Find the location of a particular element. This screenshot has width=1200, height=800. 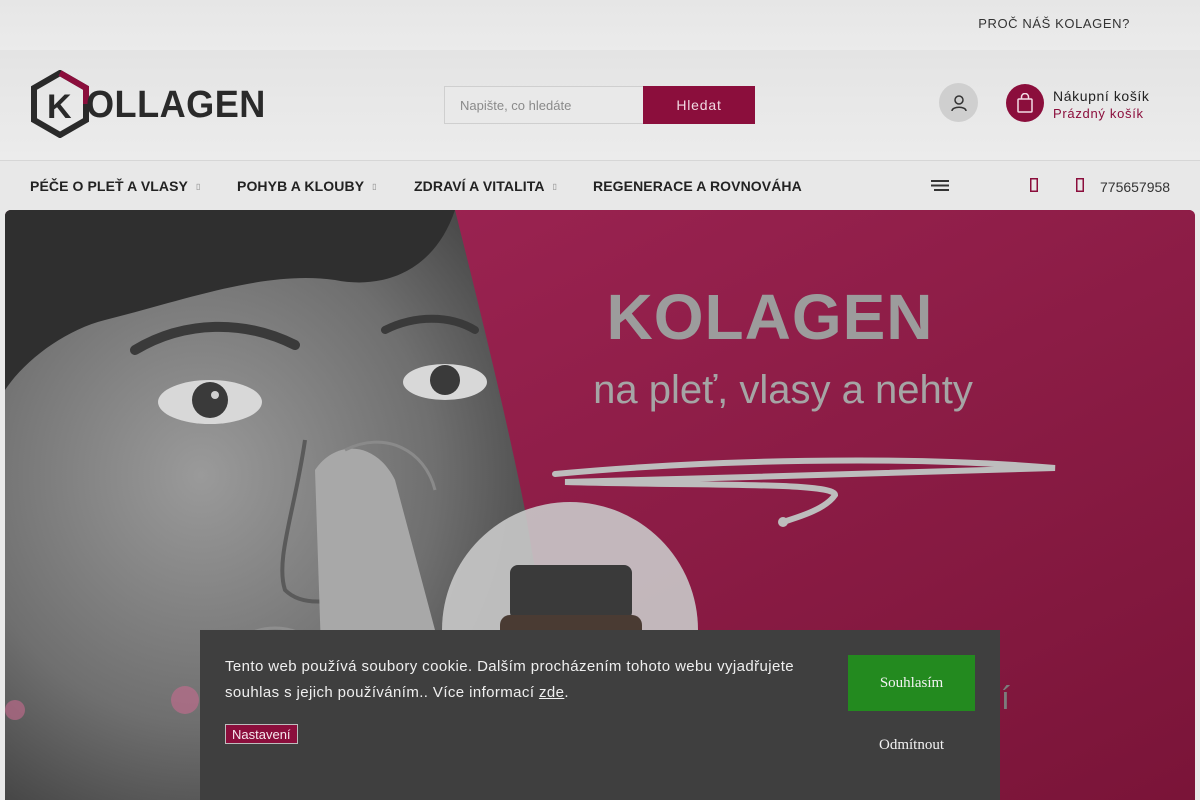

why-our-collagen-link: PROČ NÁŠ KOLAGEN? is located at coordinates (1054, 23).